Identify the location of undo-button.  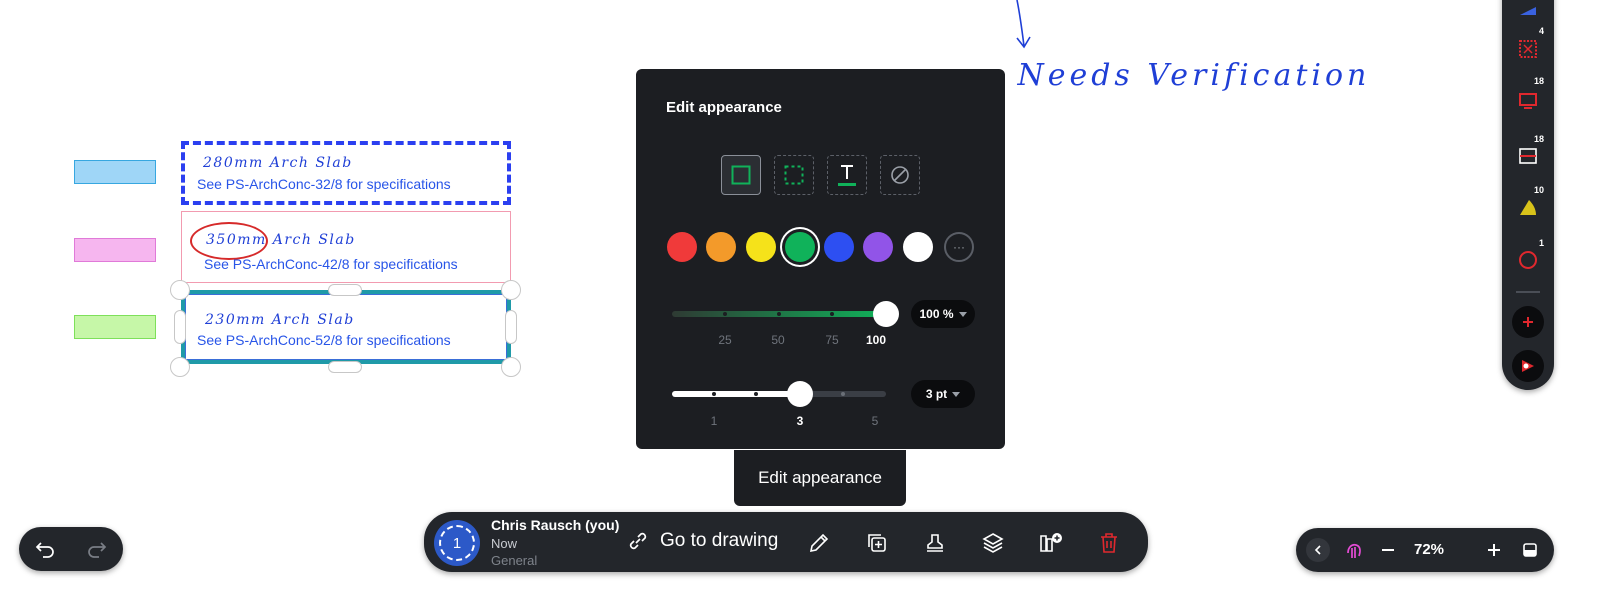
(45, 549).